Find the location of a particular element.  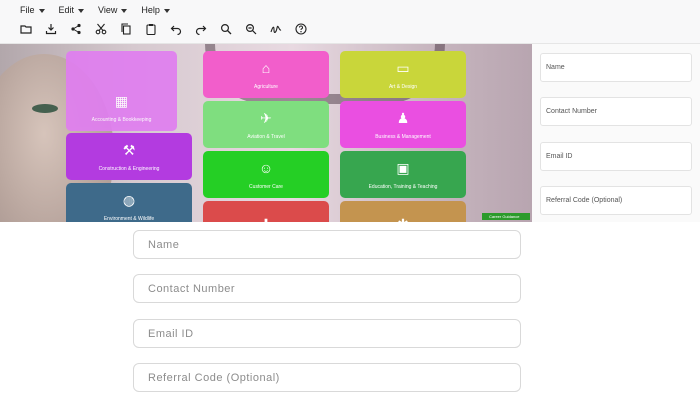

chat-badge-label: Career Guidance is located at coordinates (504, 216).